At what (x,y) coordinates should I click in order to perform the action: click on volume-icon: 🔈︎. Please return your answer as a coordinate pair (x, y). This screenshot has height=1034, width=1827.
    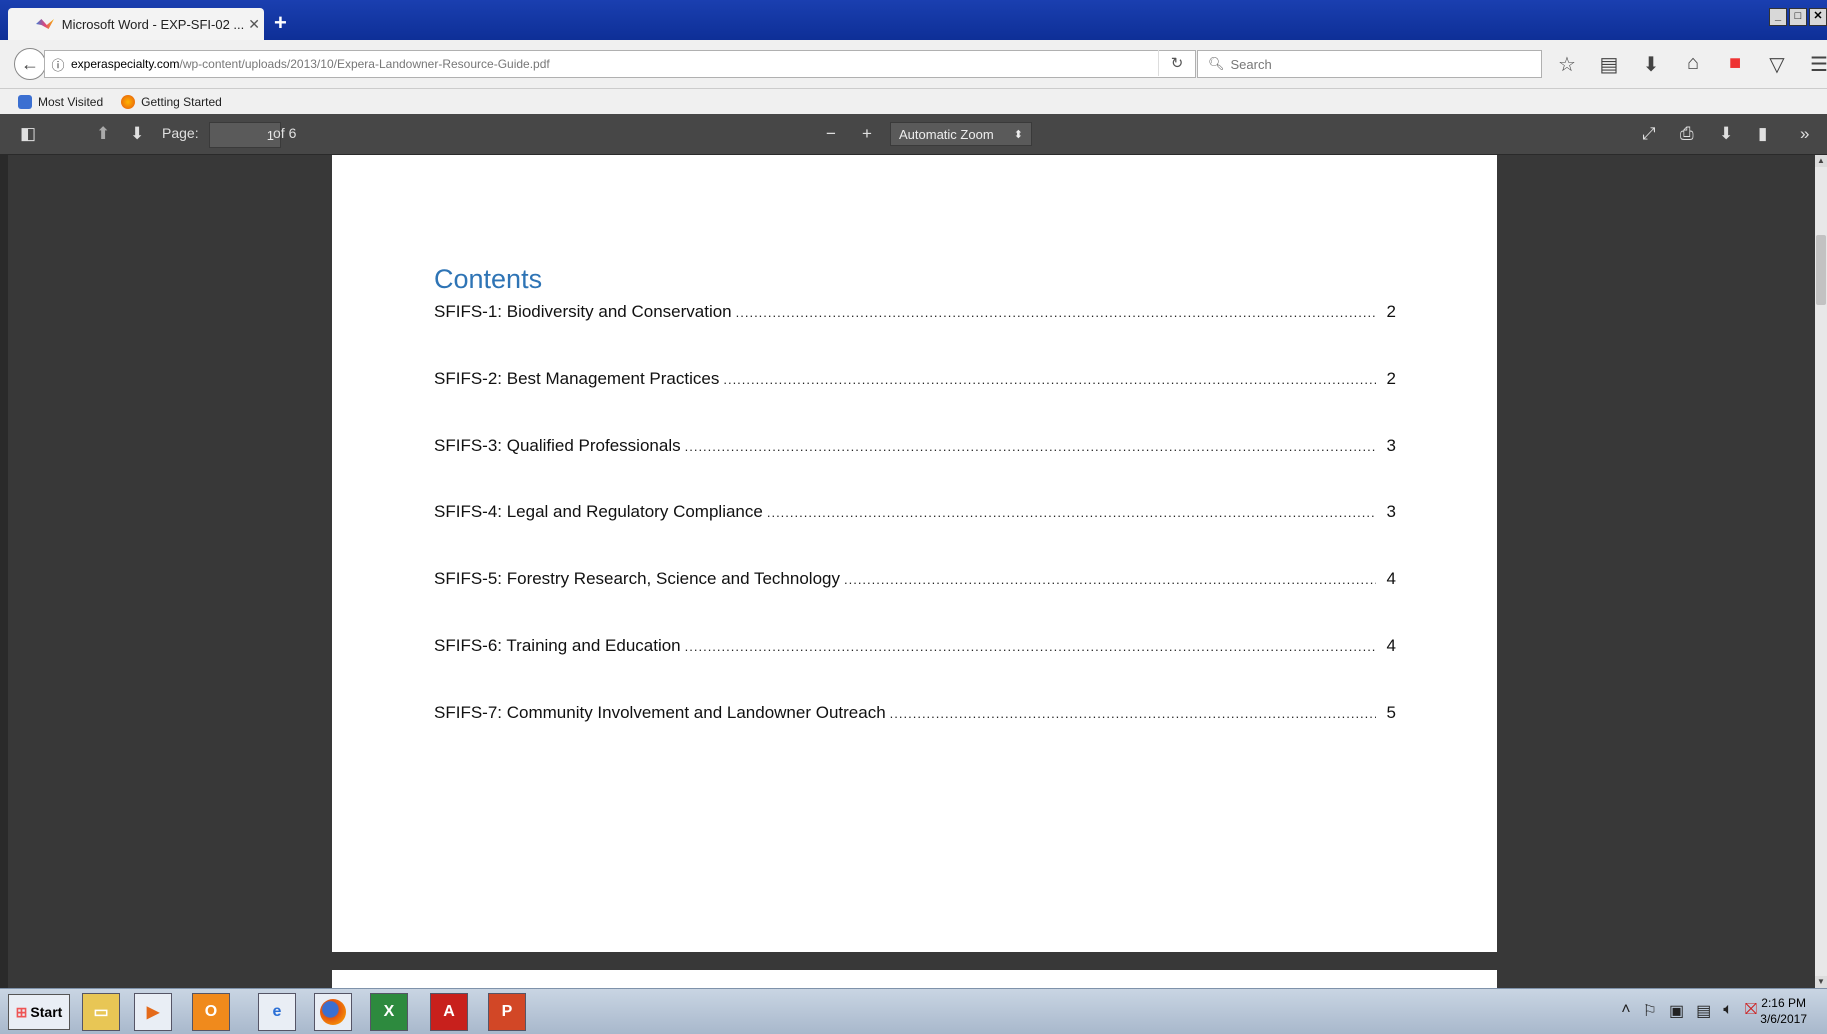
    Looking at the image, I should click on (1728, 1011).